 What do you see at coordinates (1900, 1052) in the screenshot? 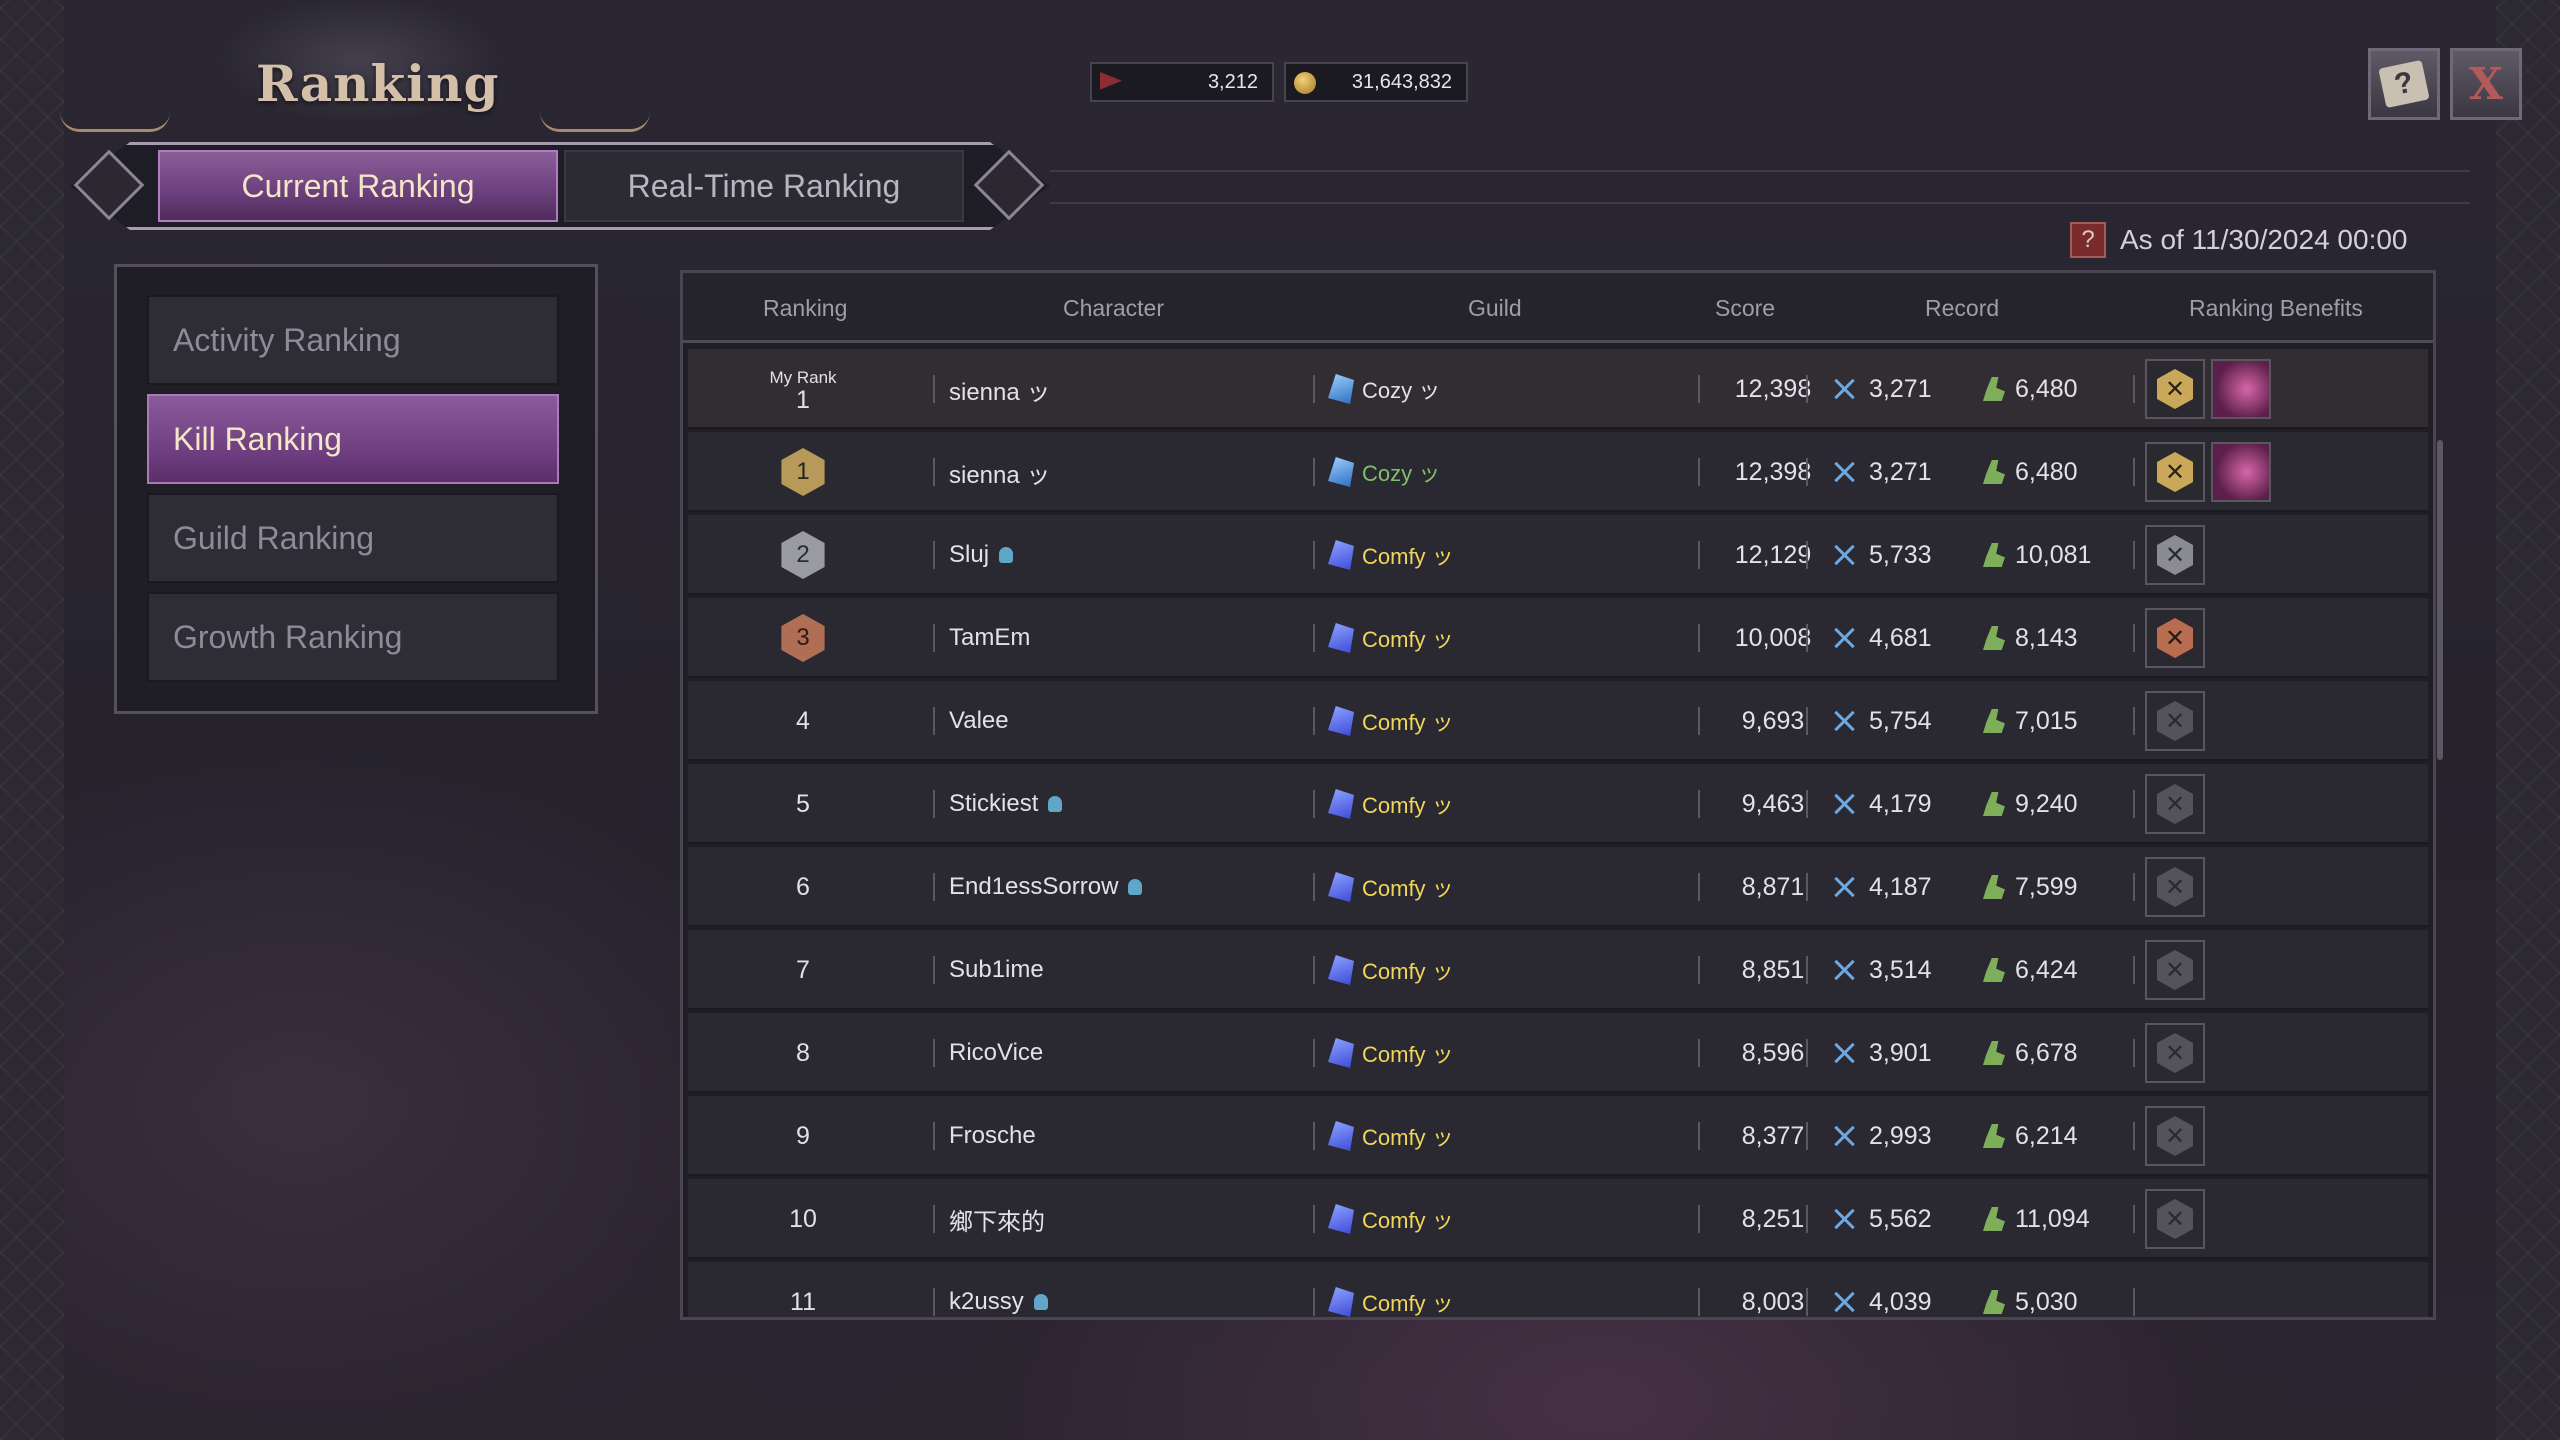
I see `kills-value: 3,901` at bounding box center [1900, 1052].